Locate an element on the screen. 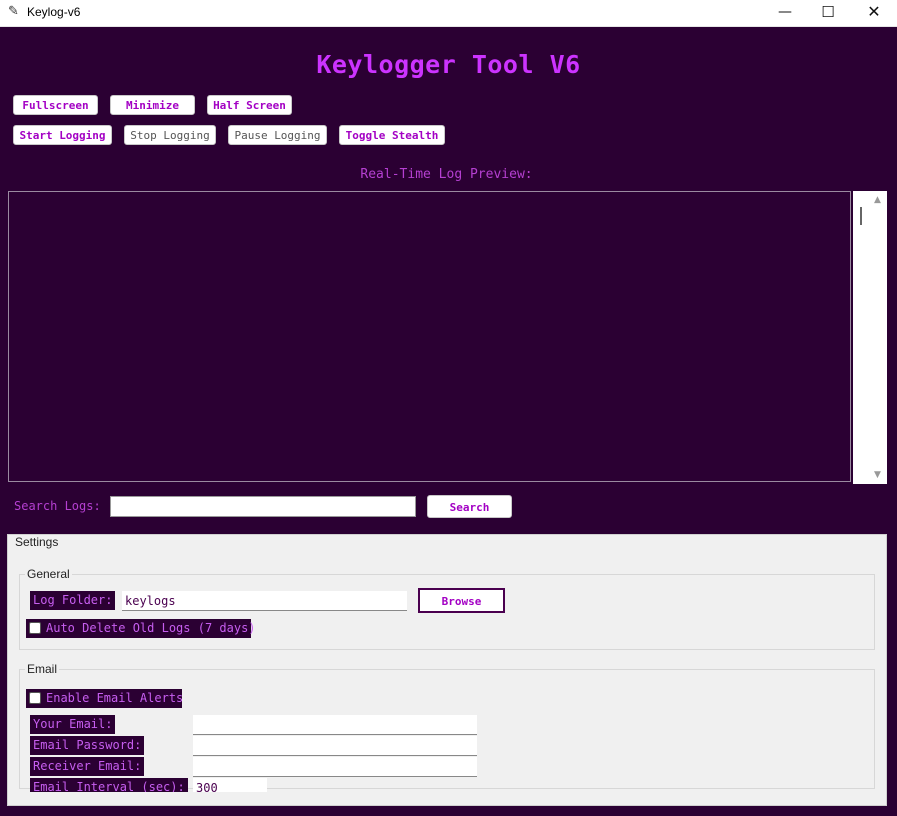 Image resolution: width=897 pixels, height=816 pixels. auto-delete-label: Auto Delete Old Logs (7 days) is located at coordinates (141, 628).